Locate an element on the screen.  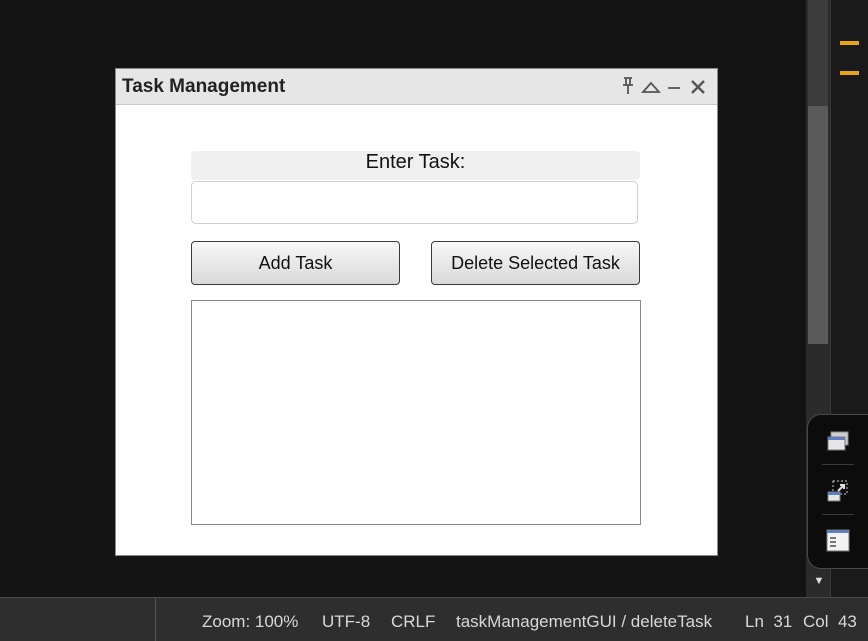
selection-tool-icon is located at coordinates (838, 491).